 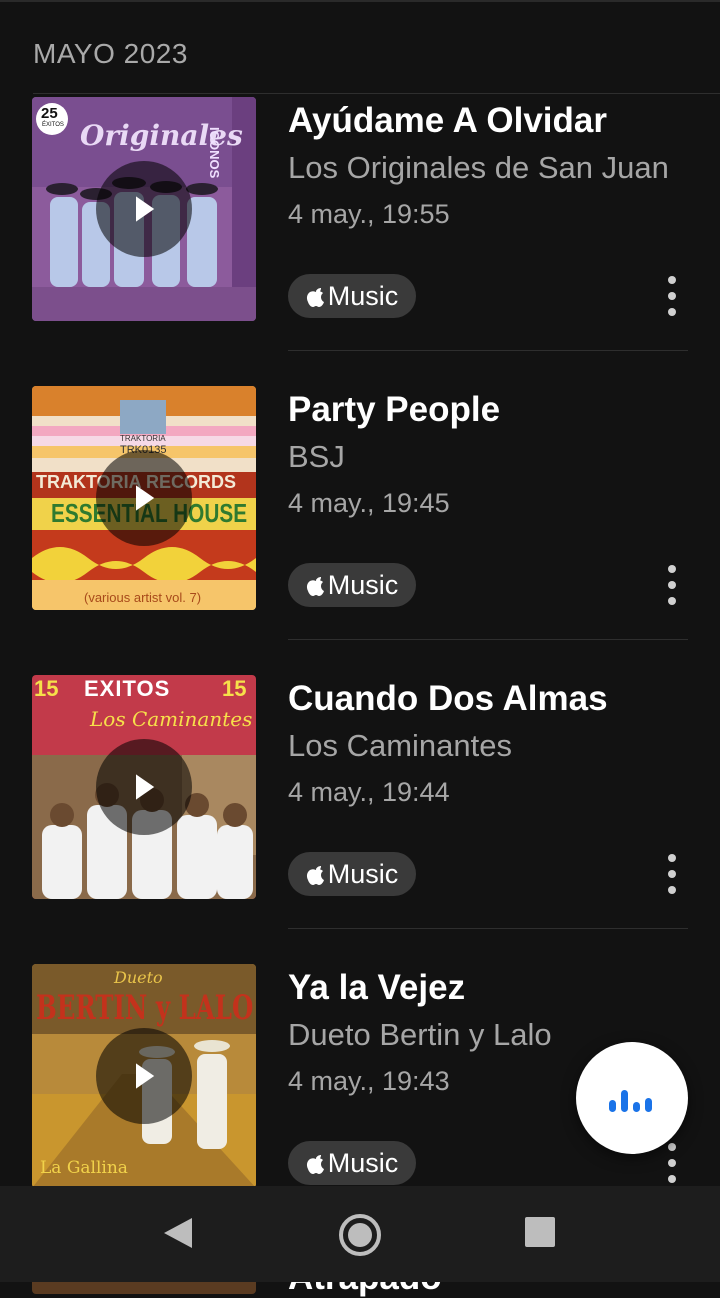 I want to click on system-nav-bar, so click(x=360, y=1234).